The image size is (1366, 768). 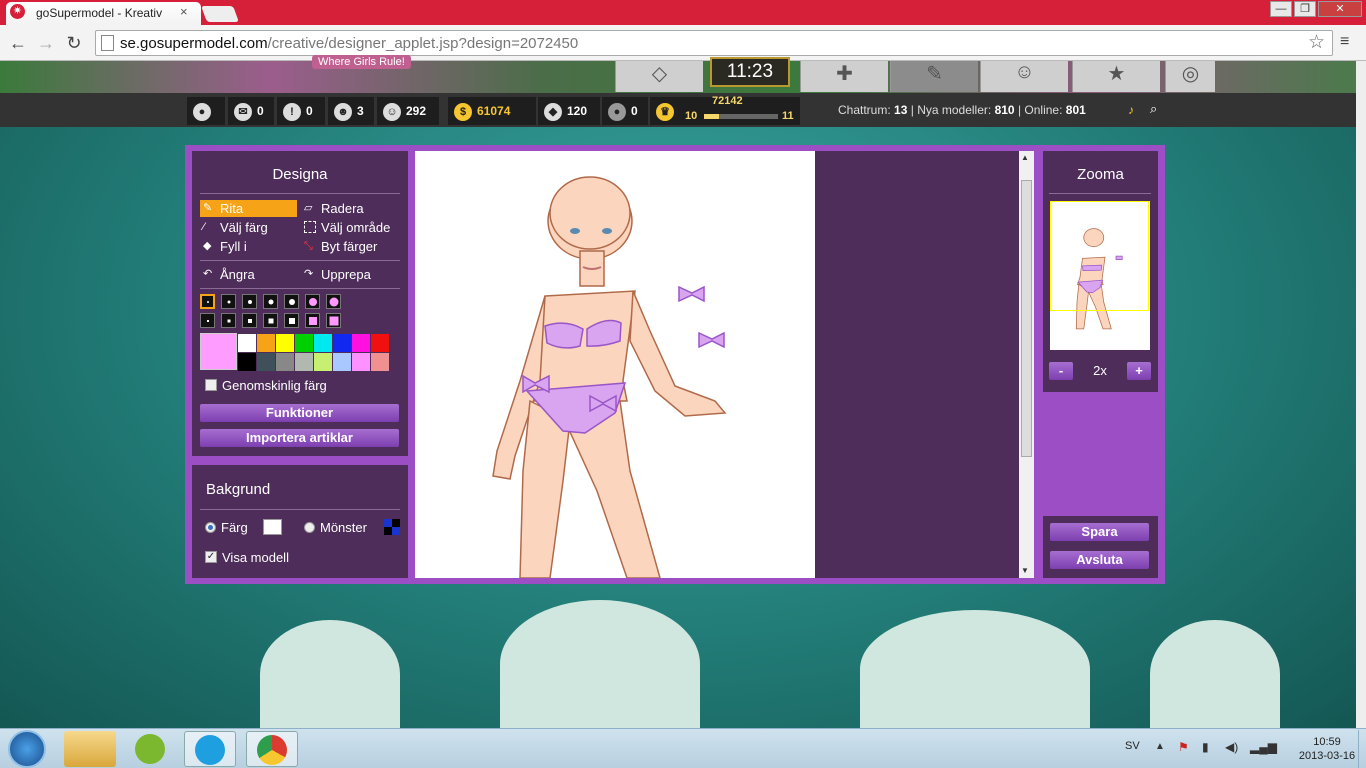 What do you see at coordinates (1153, 109) in the screenshot?
I see `search-icon: ⌕` at bounding box center [1153, 109].